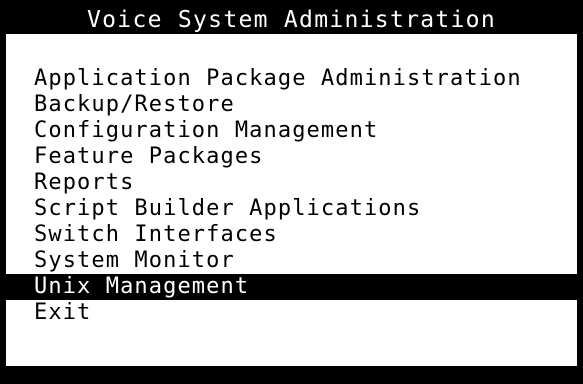 The height and width of the screenshot is (384, 583). What do you see at coordinates (291, 131) in the screenshot?
I see `menu-item-configuration-management: Configuration Management` at bounding box center [291, 131].